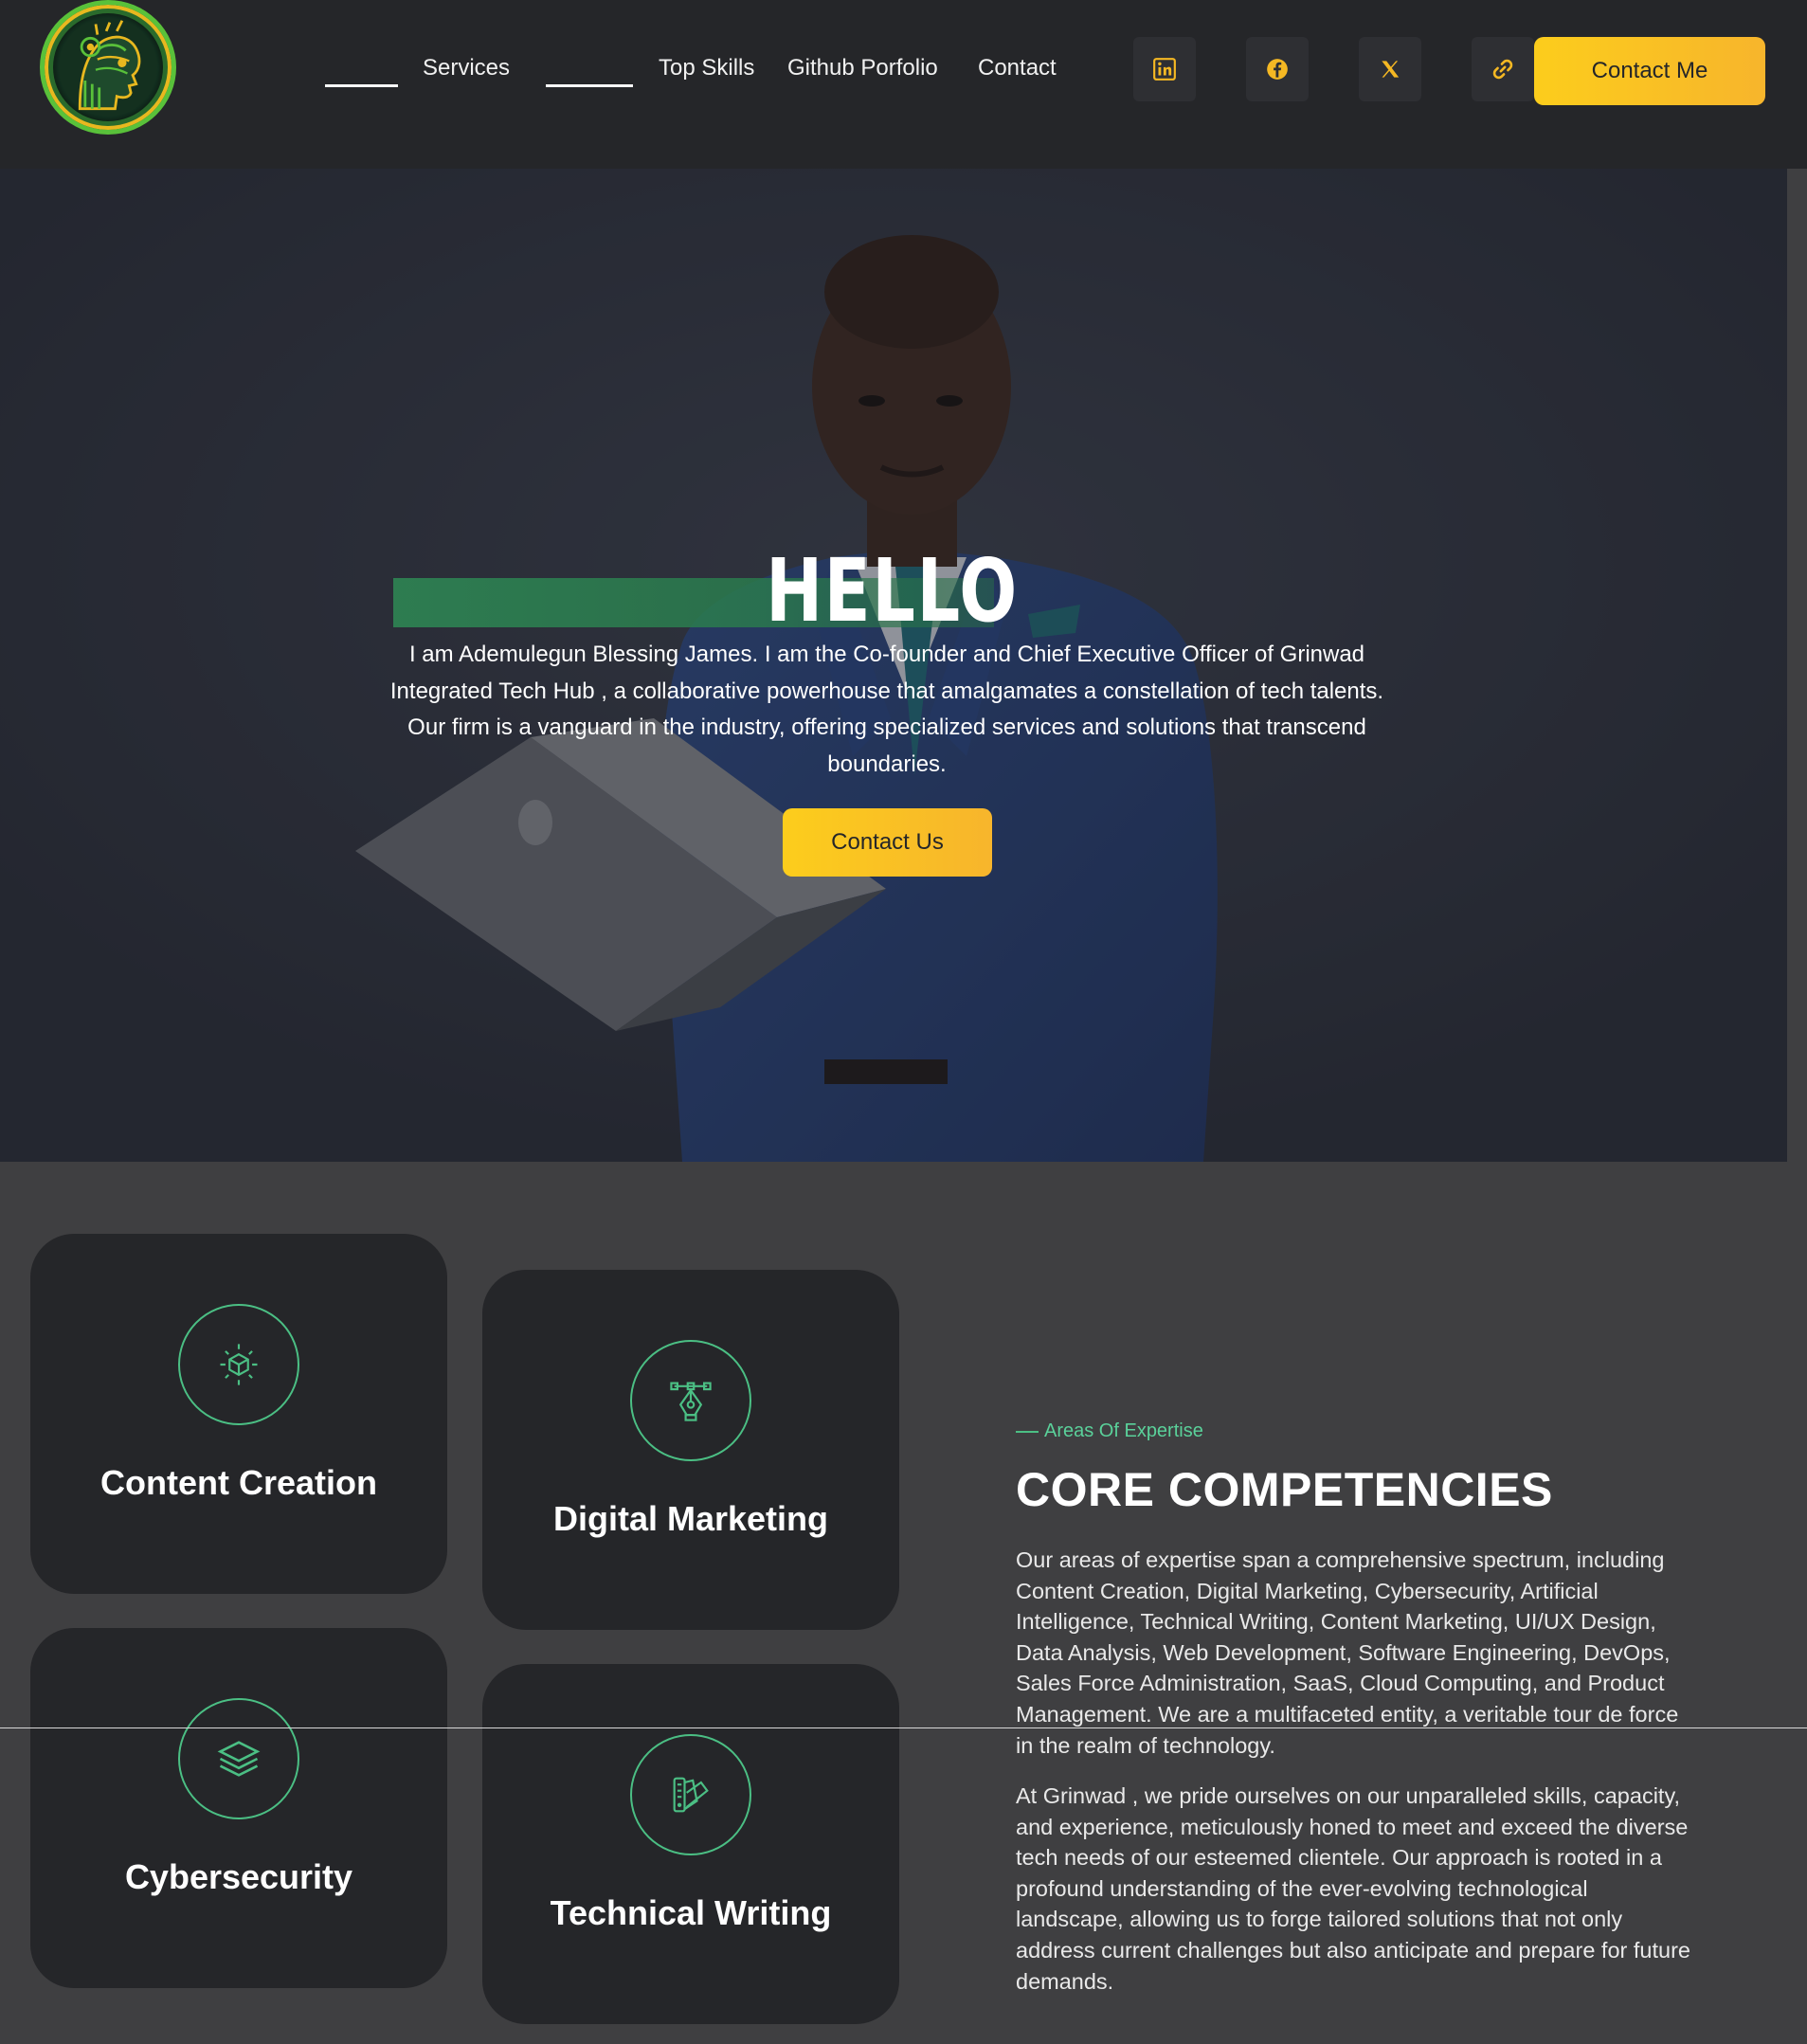 The height and width of the screenshot is (2044, 1807). I want to click on contact-me-button: Contact Me, so click(1650, 71).